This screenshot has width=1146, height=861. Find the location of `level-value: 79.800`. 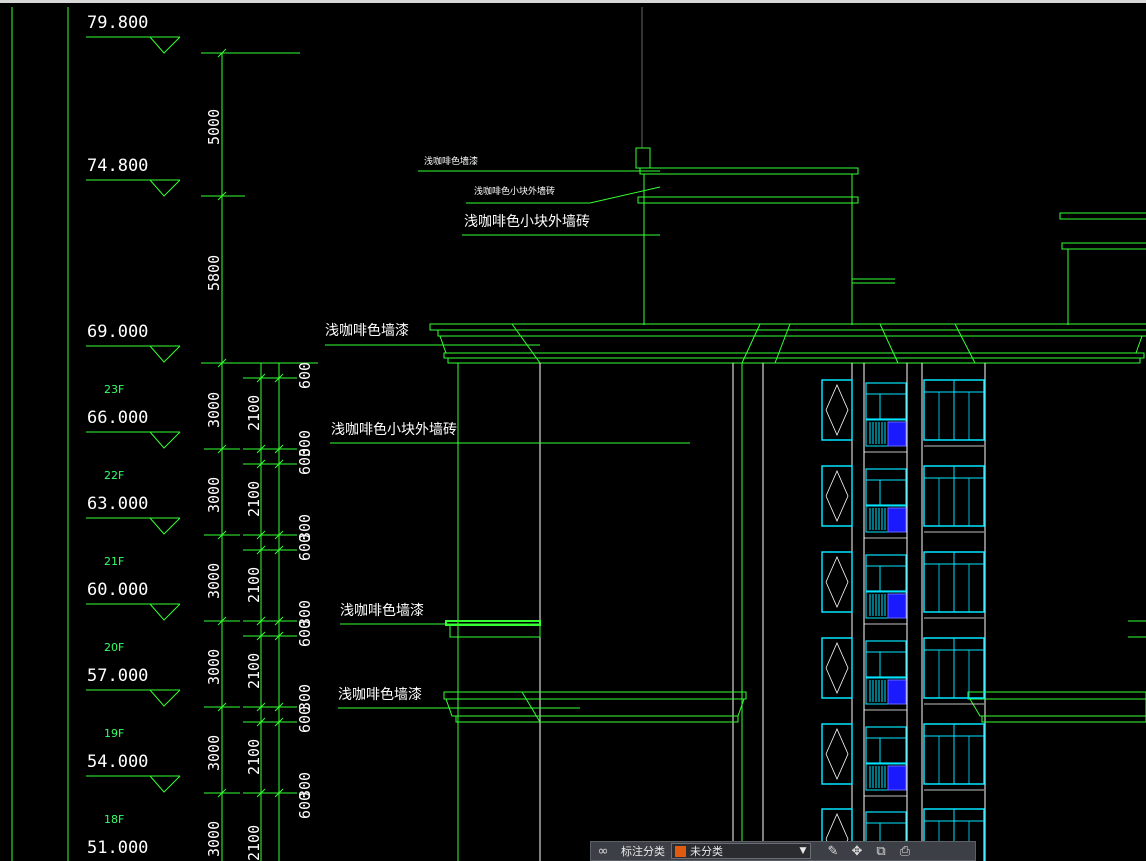

level-value: 79.800 is located at coordinates (117, 23).